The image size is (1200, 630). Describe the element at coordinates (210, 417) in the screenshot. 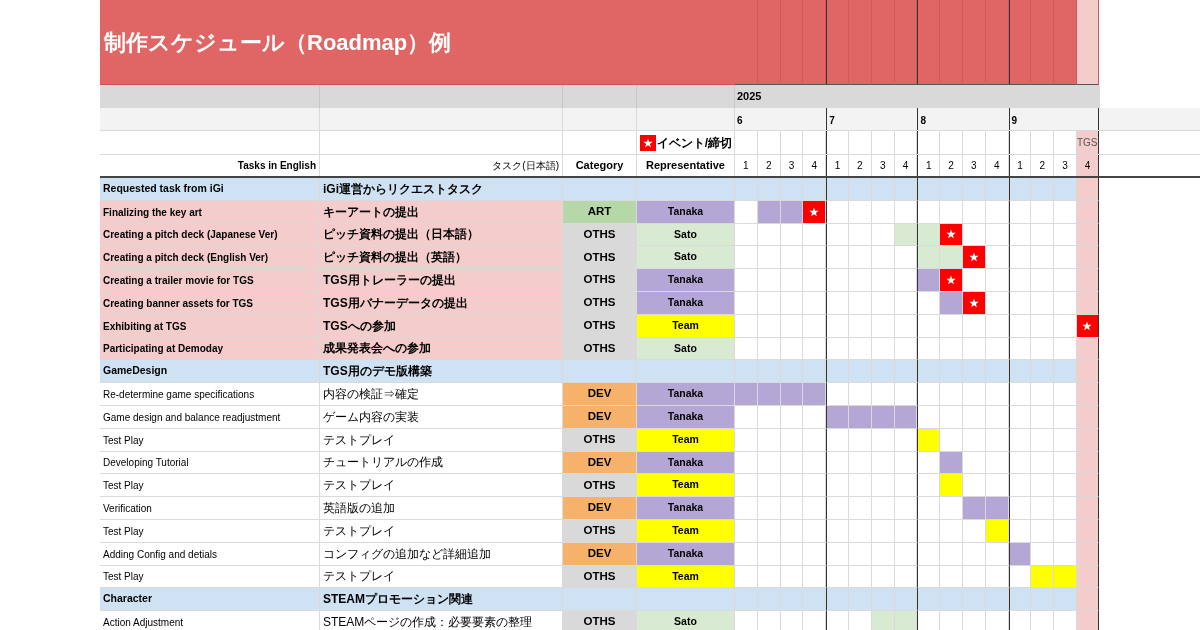

I see `task-name: Game design and balance readjustment` at that location.